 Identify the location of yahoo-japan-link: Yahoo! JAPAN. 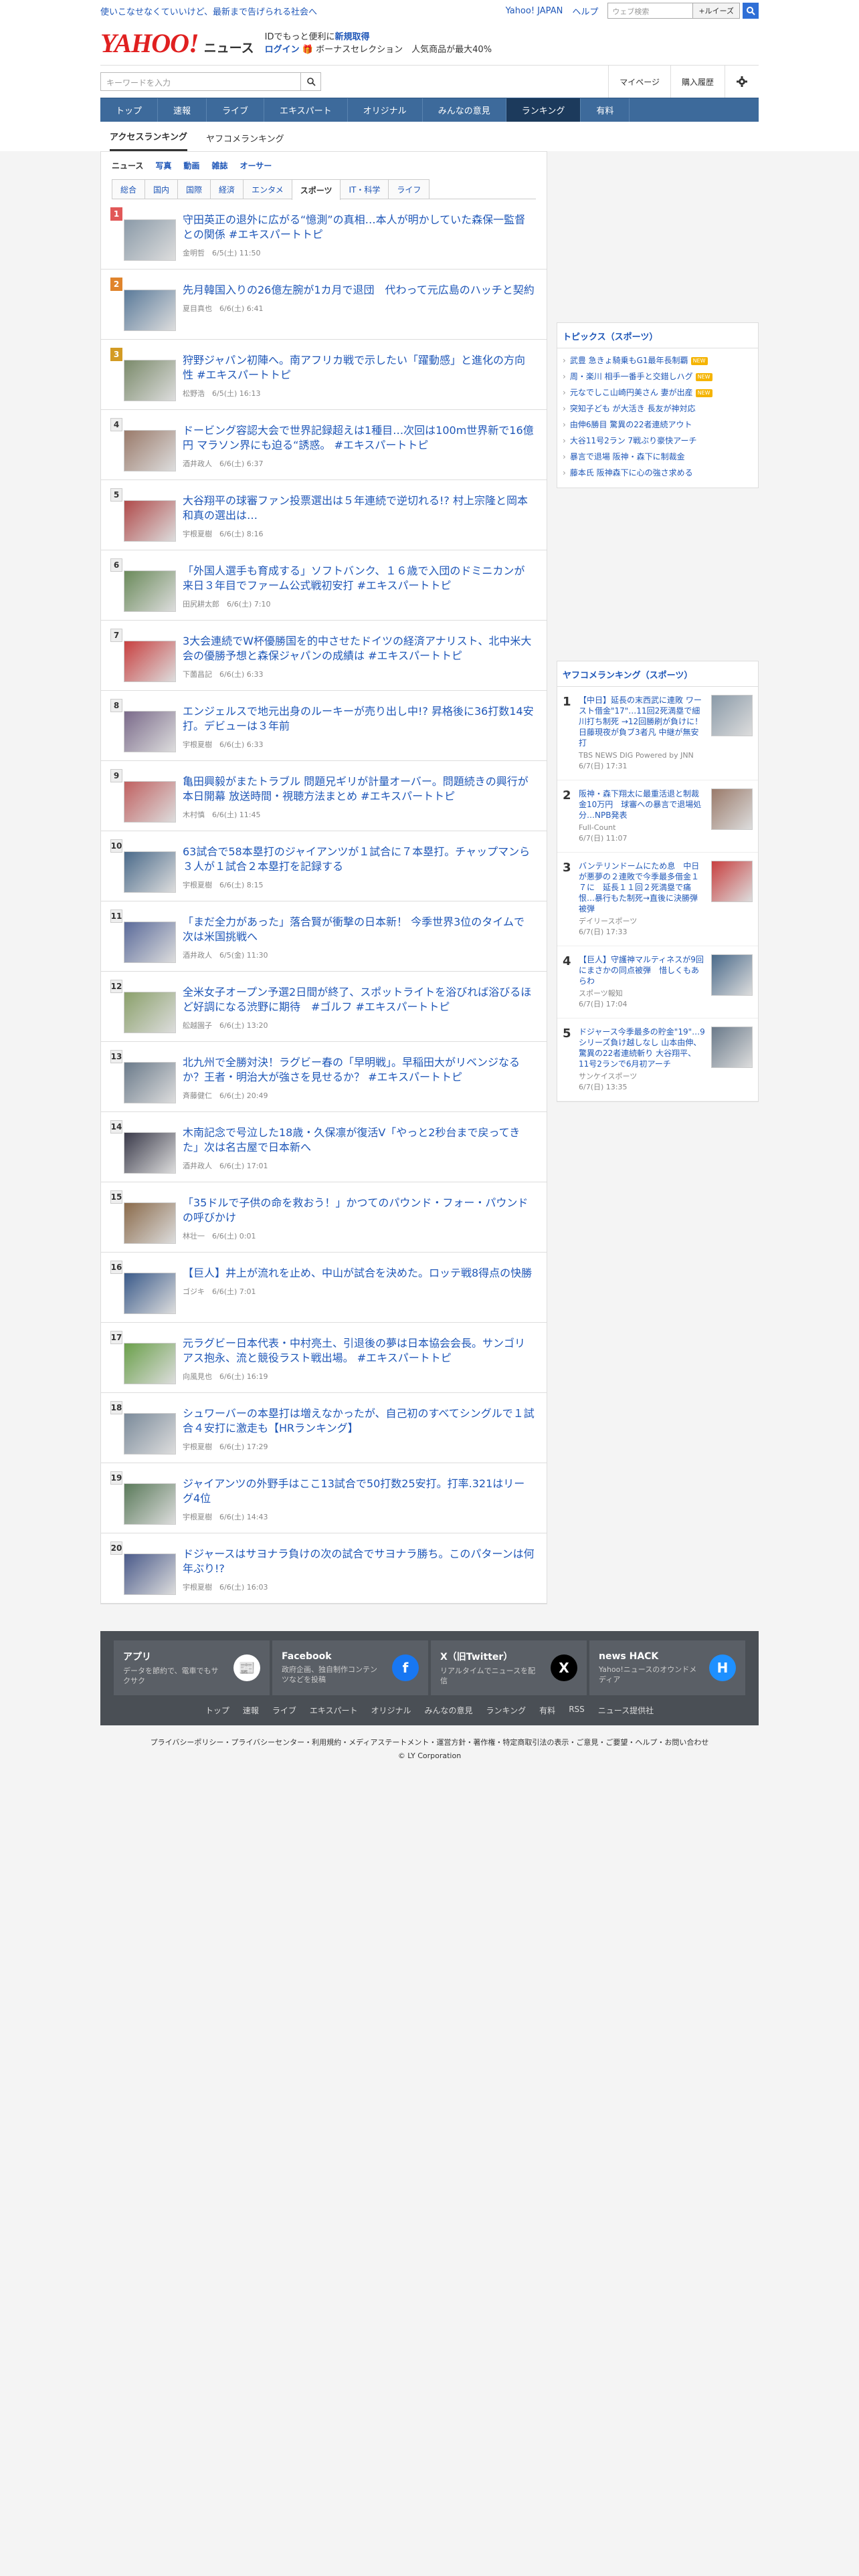
(534, 11).